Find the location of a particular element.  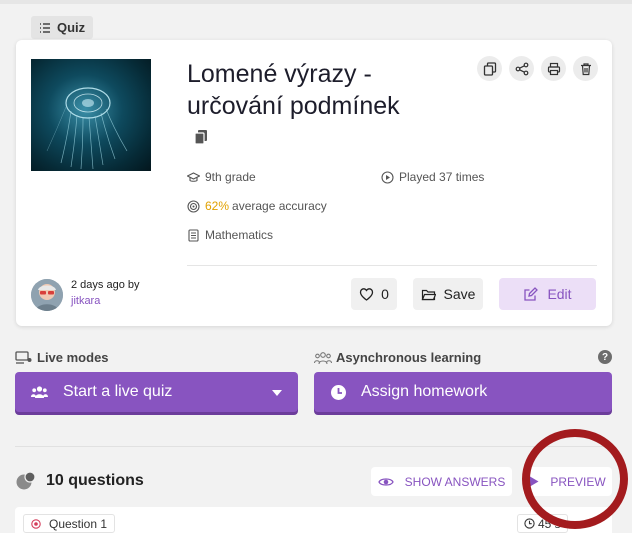

print-icon is located at coordinates (553, 68).